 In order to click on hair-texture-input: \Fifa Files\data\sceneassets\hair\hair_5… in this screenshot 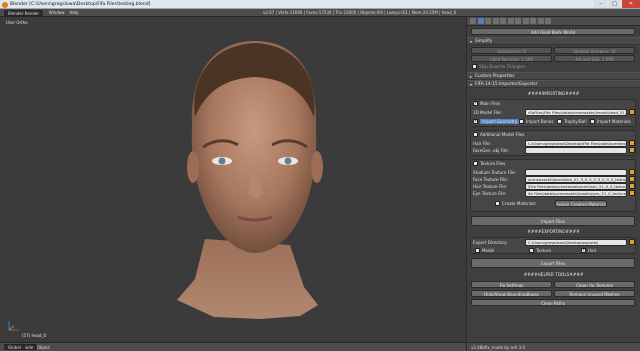, I will do `click(576, 186)`.